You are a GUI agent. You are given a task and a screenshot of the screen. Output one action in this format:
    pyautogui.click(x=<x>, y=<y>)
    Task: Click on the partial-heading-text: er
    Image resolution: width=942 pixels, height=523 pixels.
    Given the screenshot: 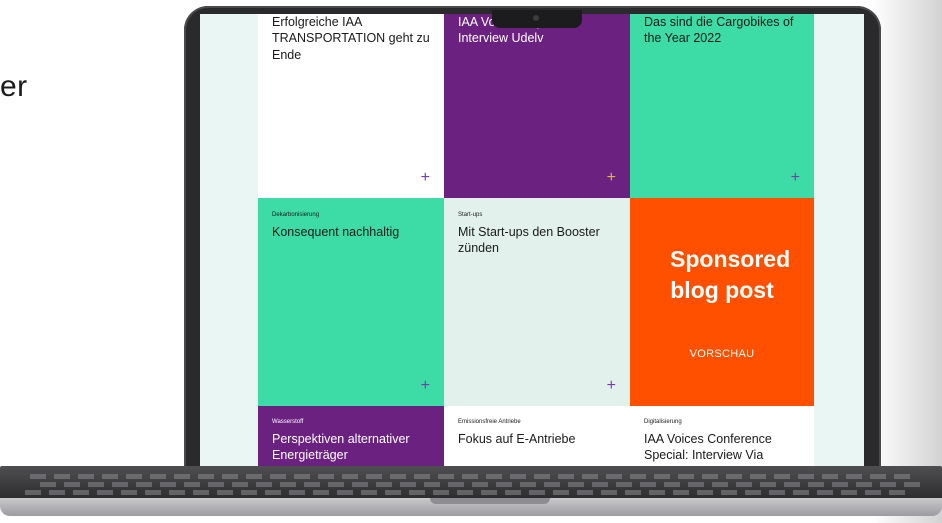 What is the action you would take?
    pyautogui.click(x=14, y=86)
    